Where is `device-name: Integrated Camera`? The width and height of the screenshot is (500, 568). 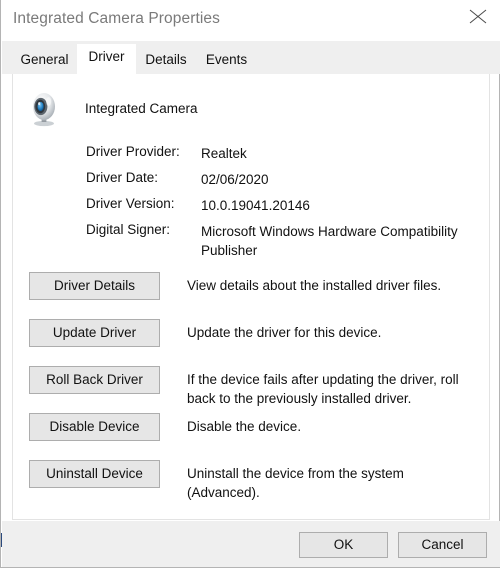 device-name: Integrated Camera is located at coordinates (141, 108).